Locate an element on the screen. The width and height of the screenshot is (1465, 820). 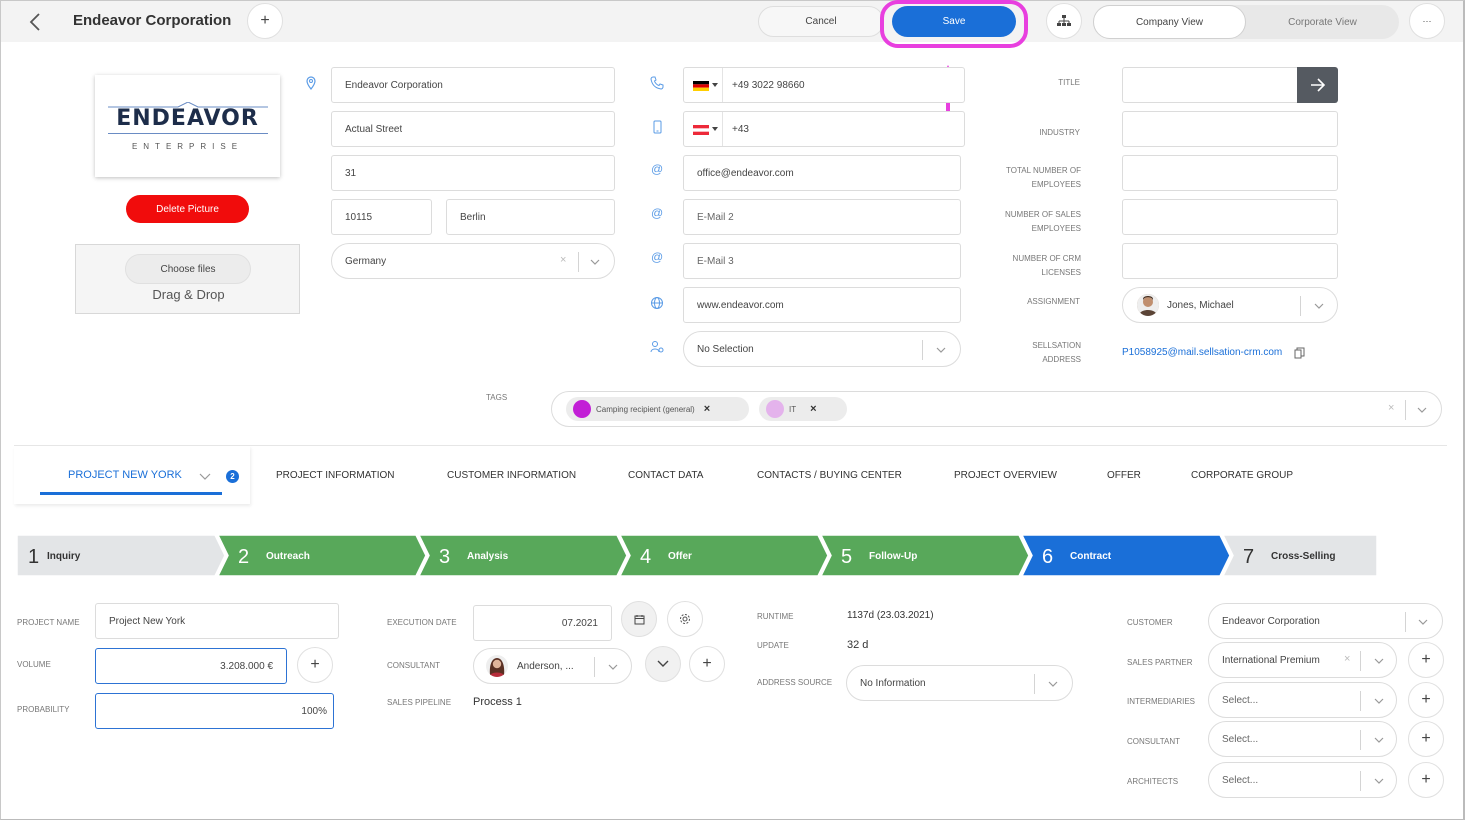
tab-offer: OFFER is located at coordinates (1124, 475).